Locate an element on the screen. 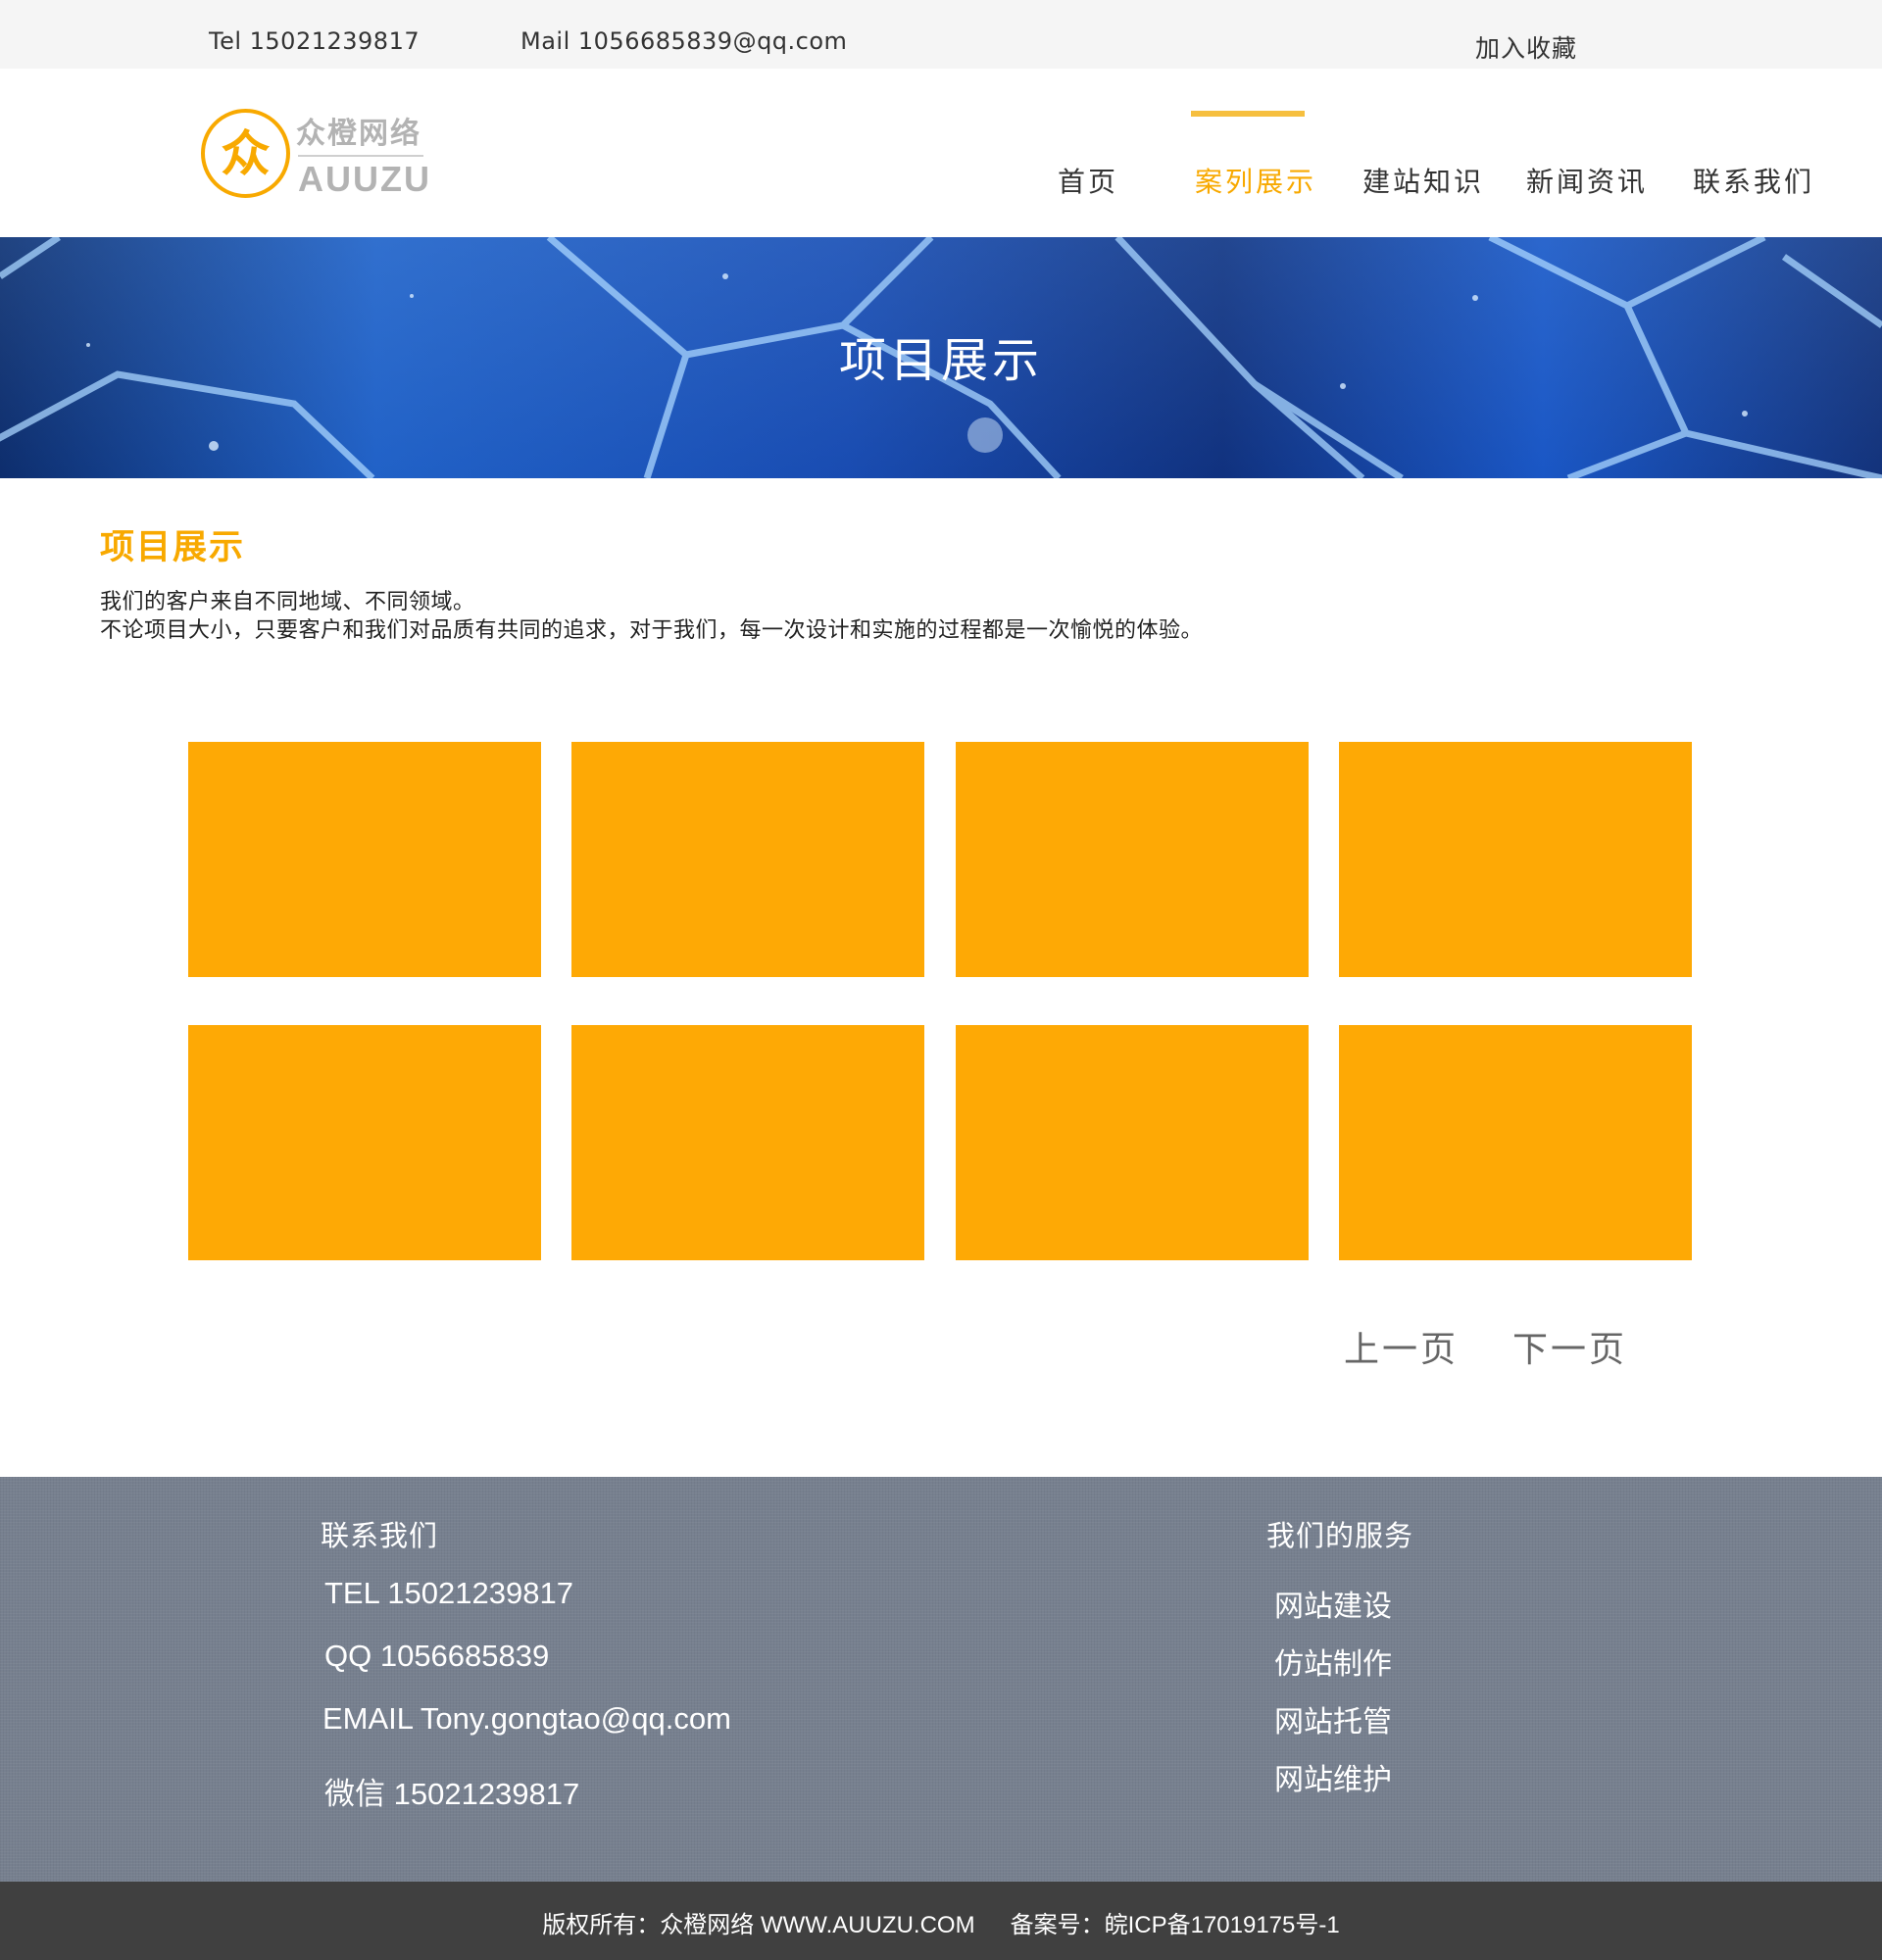 The image size is (1882, 1960). main-nav: 首页 案列展示 建站知识 新闻资讯 联系我们 is located at coordinates (941, 153).